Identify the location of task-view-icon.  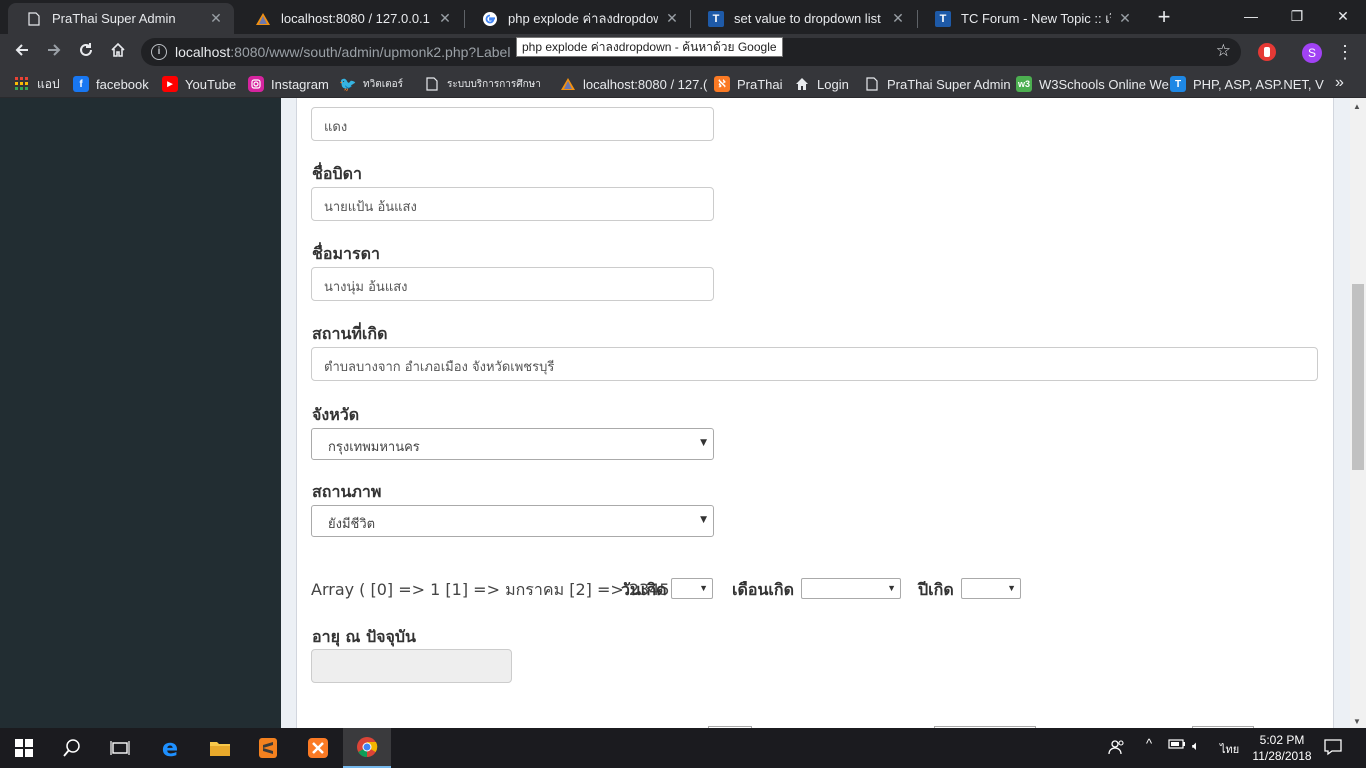
(120, 748).